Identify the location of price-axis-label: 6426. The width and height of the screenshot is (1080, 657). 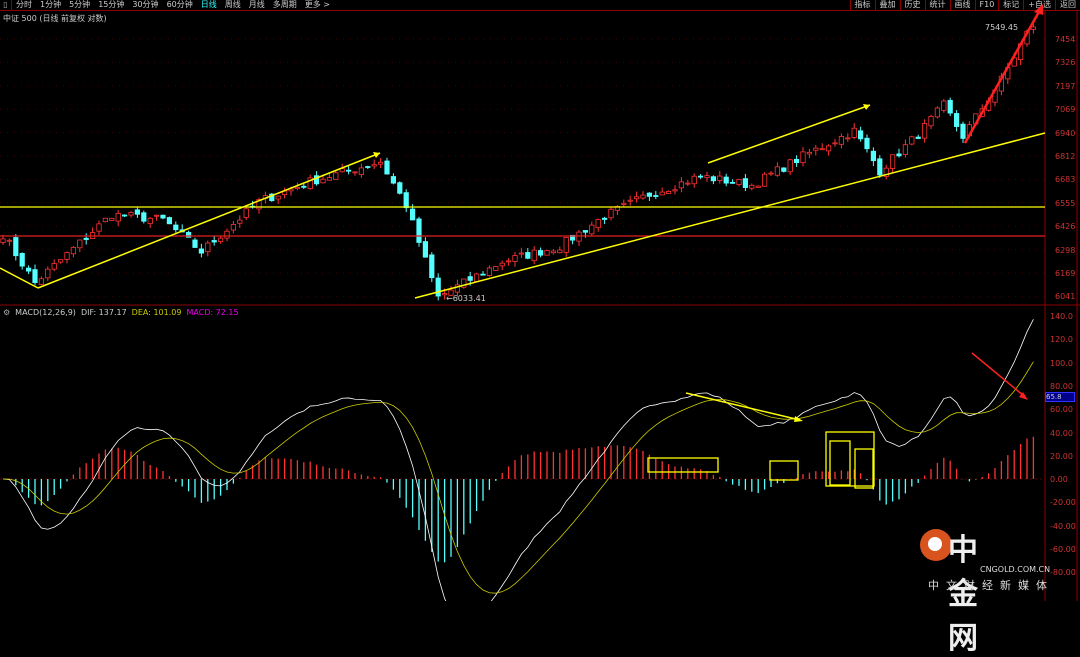
(1065, 227).